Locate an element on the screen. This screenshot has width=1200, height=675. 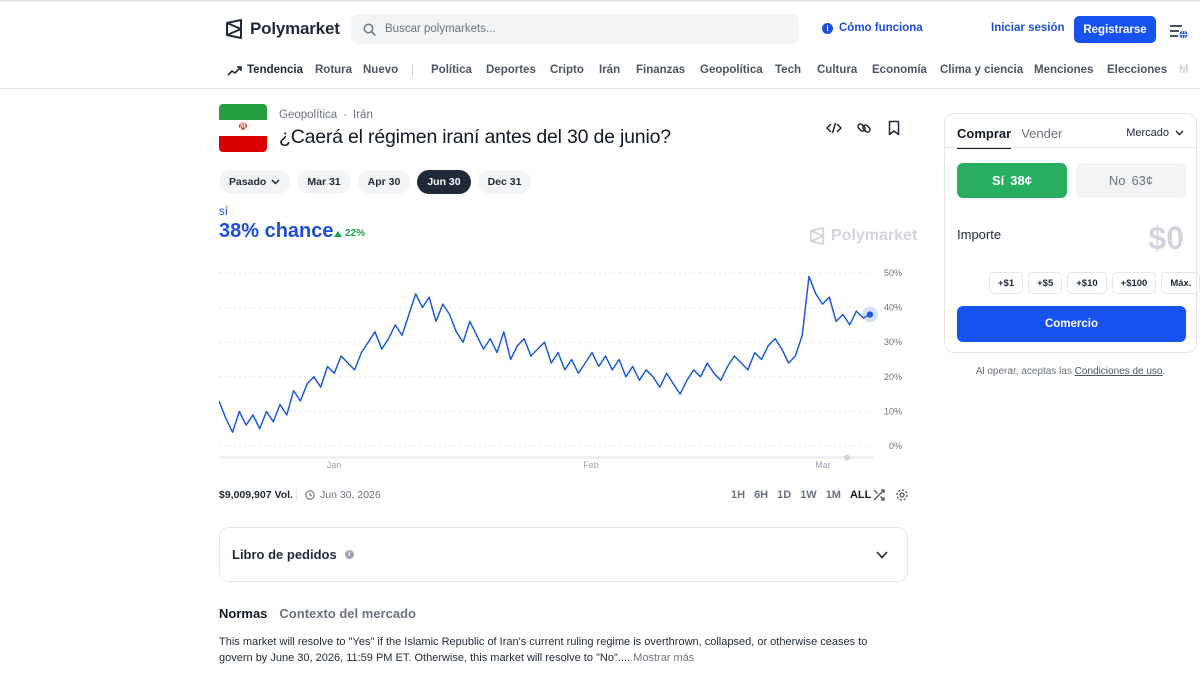
chip-plus-1: +$1 is located at coordinates (1006, 283).